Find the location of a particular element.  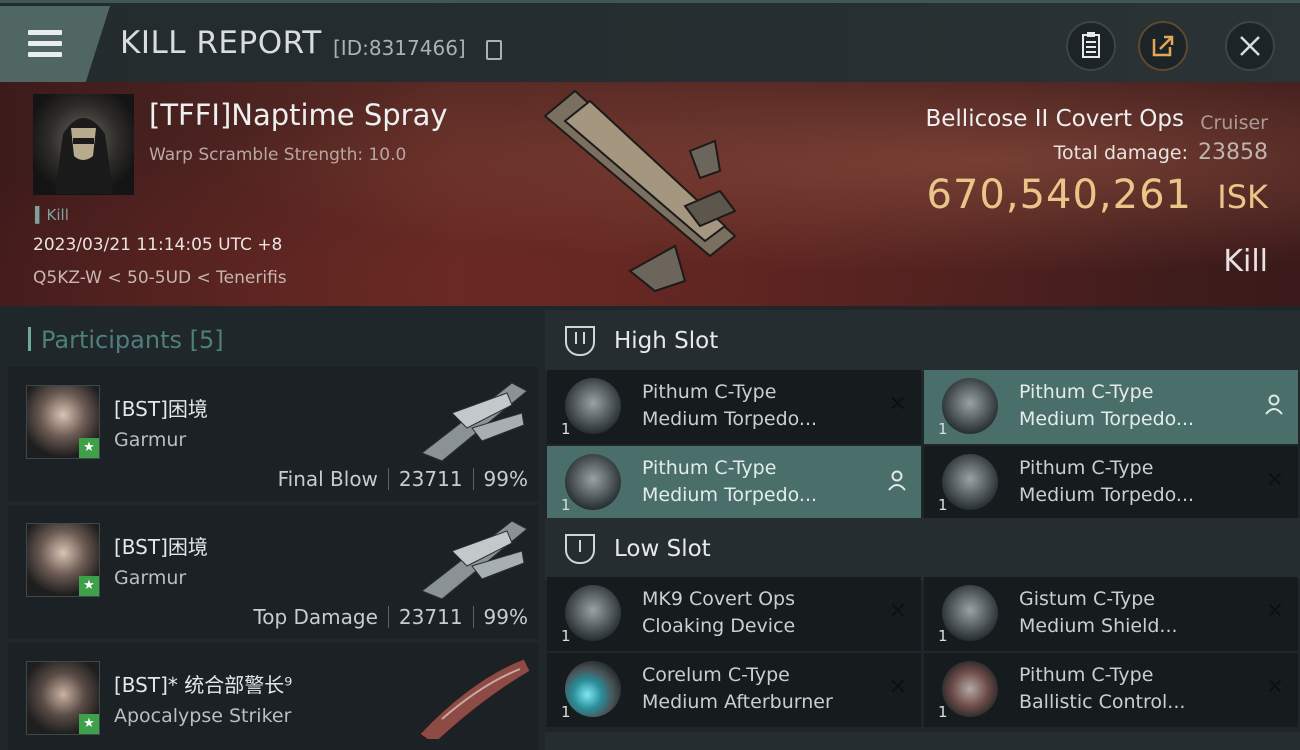

victim-ship-name: Bellicose II Covert Ops is located at coordinates (1054, 119).